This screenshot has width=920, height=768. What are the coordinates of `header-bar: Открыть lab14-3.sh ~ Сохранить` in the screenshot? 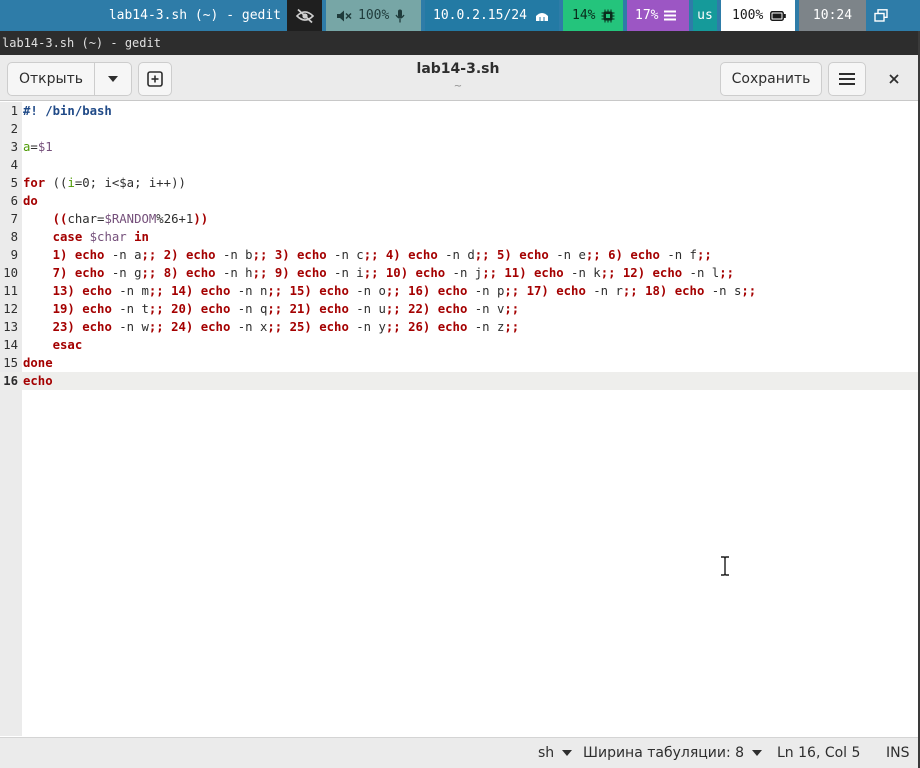 It's located at (460, 78).